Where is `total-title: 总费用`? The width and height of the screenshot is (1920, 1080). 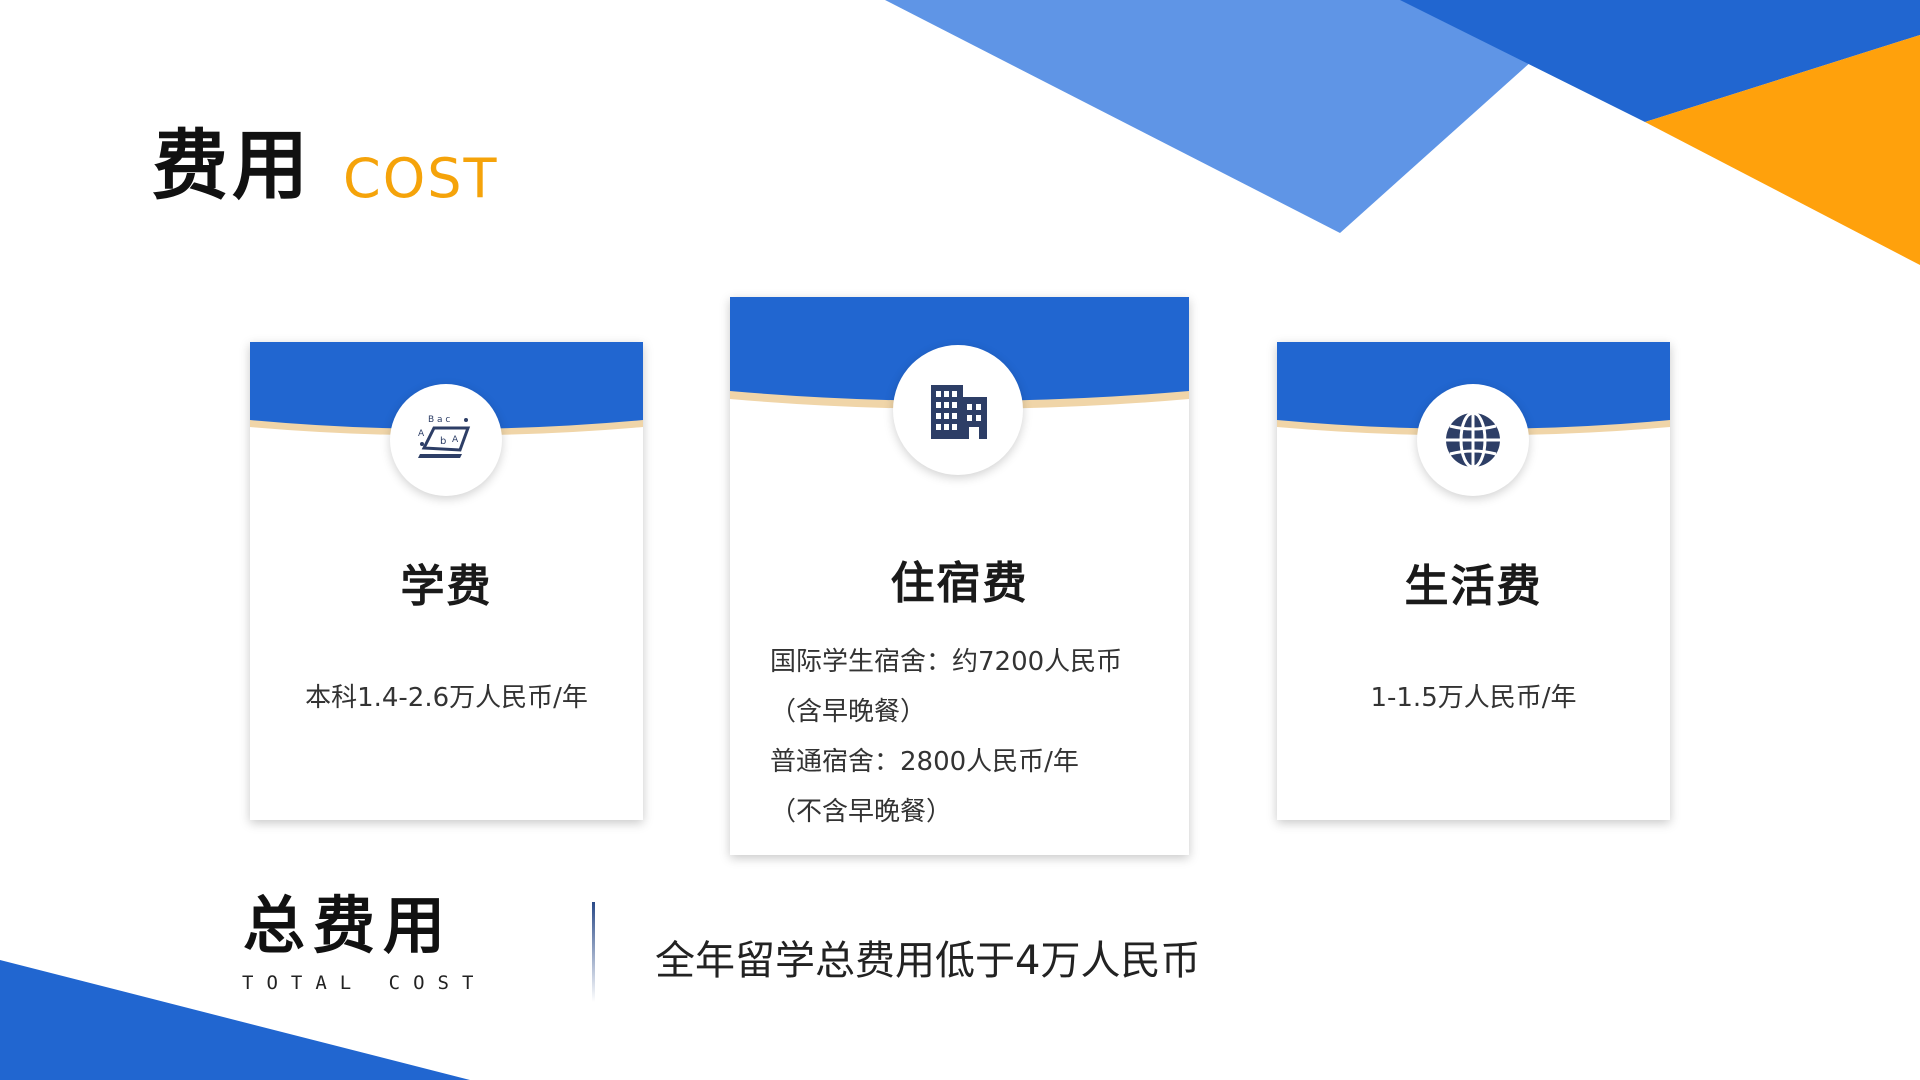
total-title: 总费用 is located at coordinates (348, 925).